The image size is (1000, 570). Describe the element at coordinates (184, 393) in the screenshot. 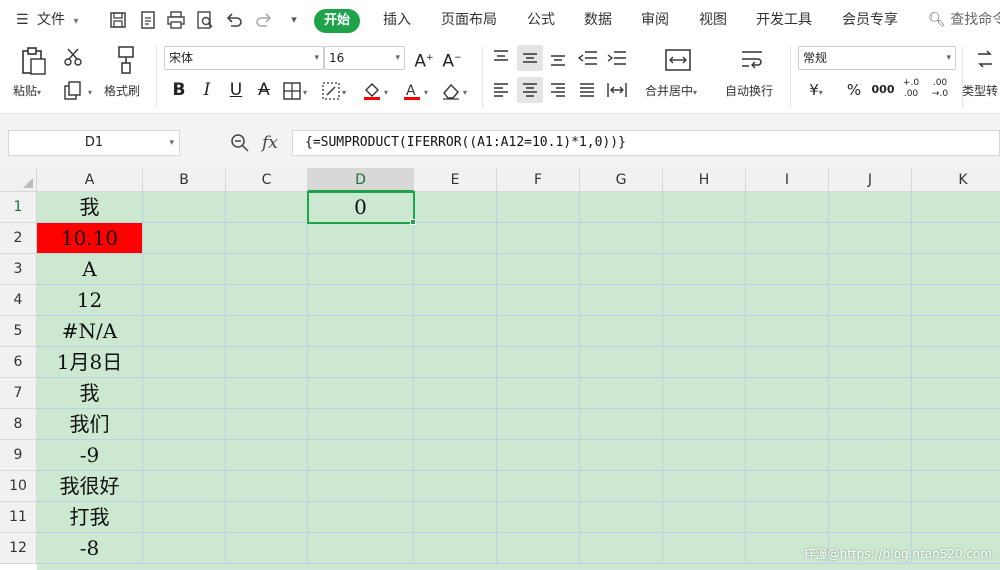

I see `cell-b7` at that location.